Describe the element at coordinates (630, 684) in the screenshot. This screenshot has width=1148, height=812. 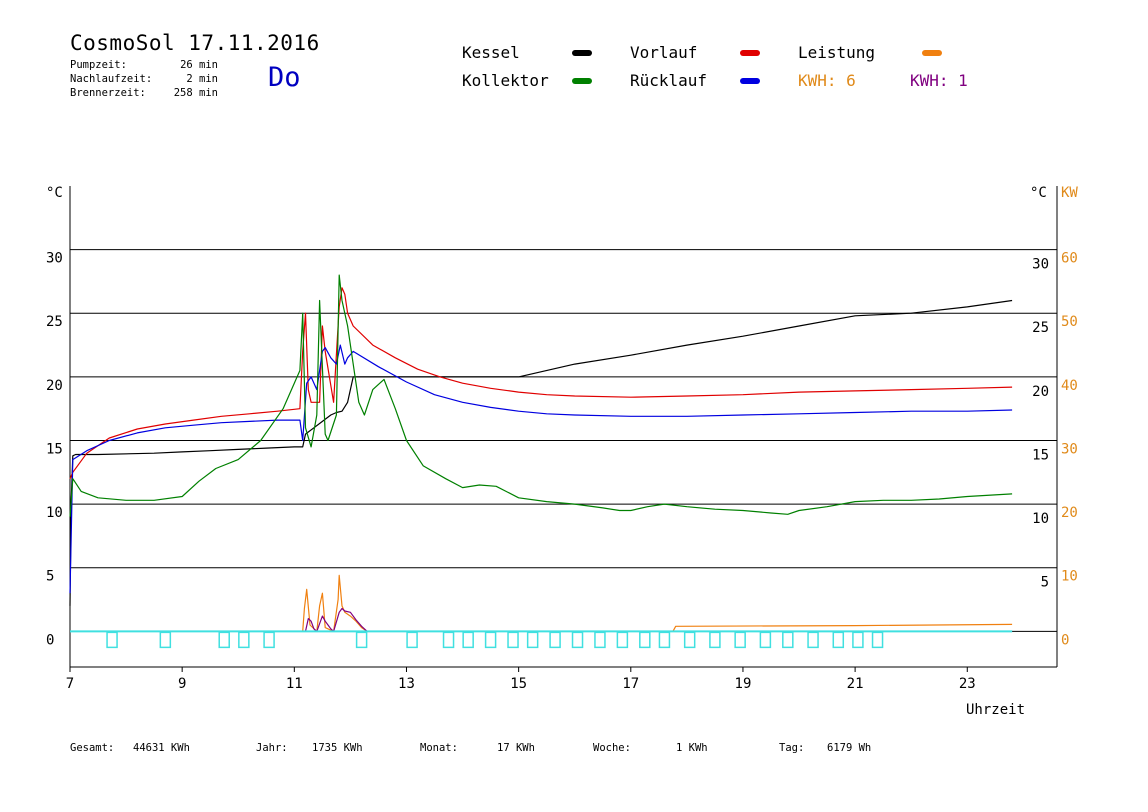
I see `x-tick-label: 17` at that location.